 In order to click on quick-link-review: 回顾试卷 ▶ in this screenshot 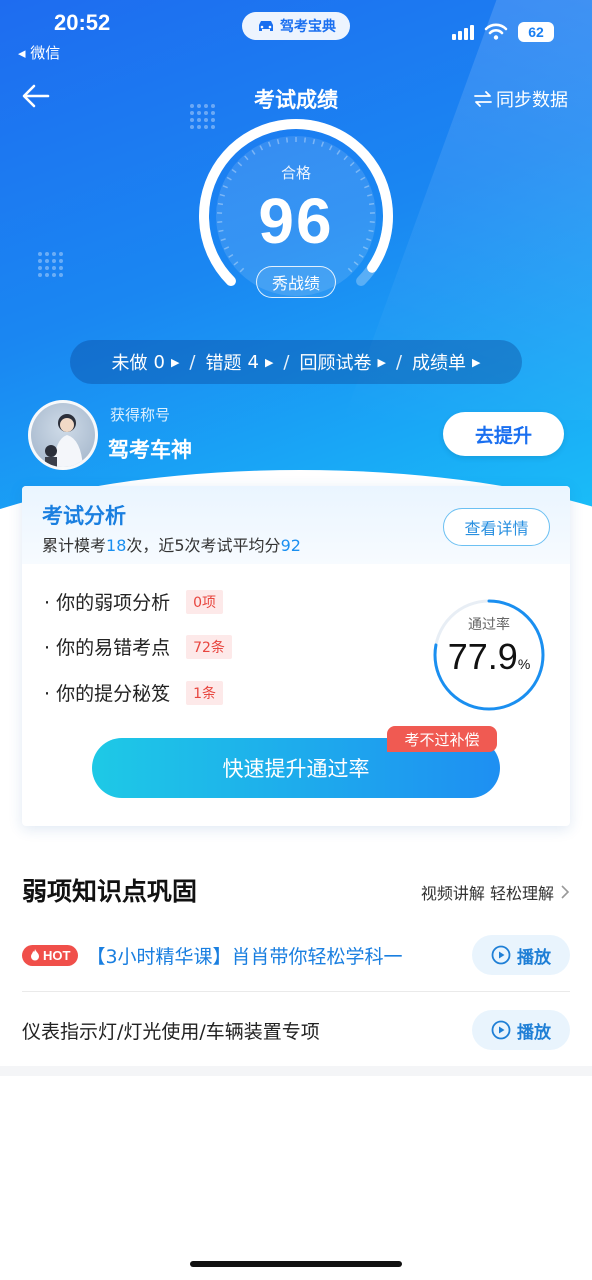, I will do `click(342, 362)`.